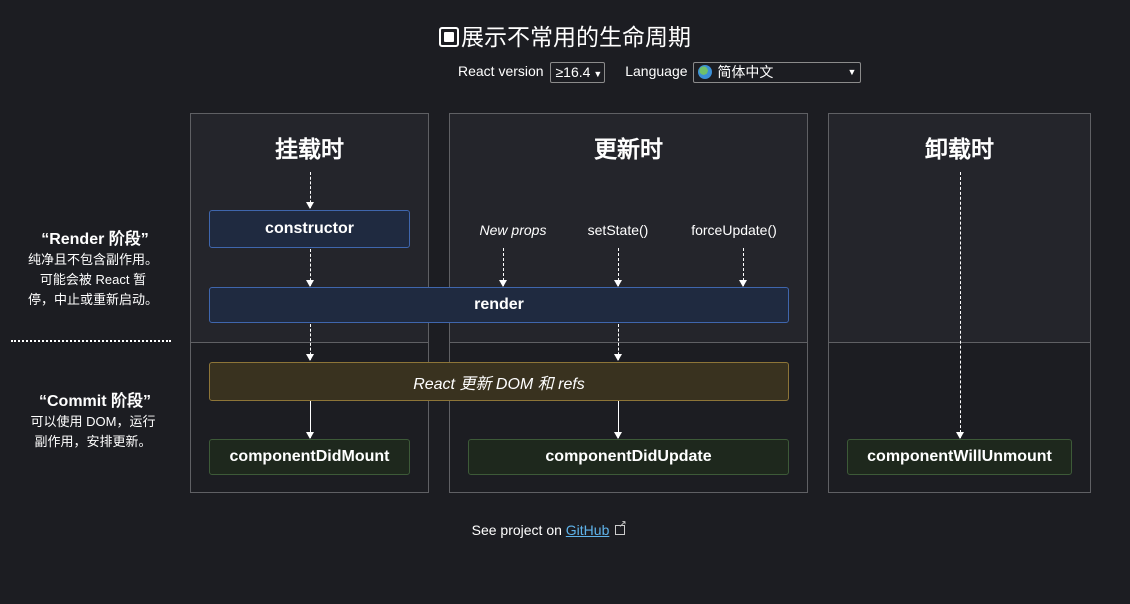 This screenshot has height=604, width=1130. What do you see at coordinates (777, 72) in the screenshot?
I see `language-select: 简体中文 ▼` at bounding box center [777, 72].